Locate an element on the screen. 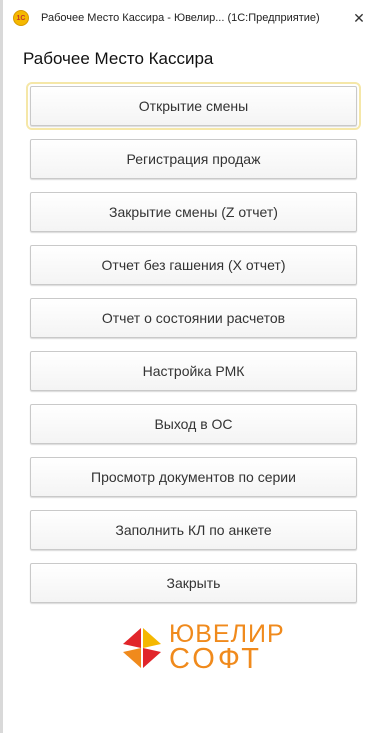  exit-to-os-button: Выход в ОС is located at coordinates (193, 424).